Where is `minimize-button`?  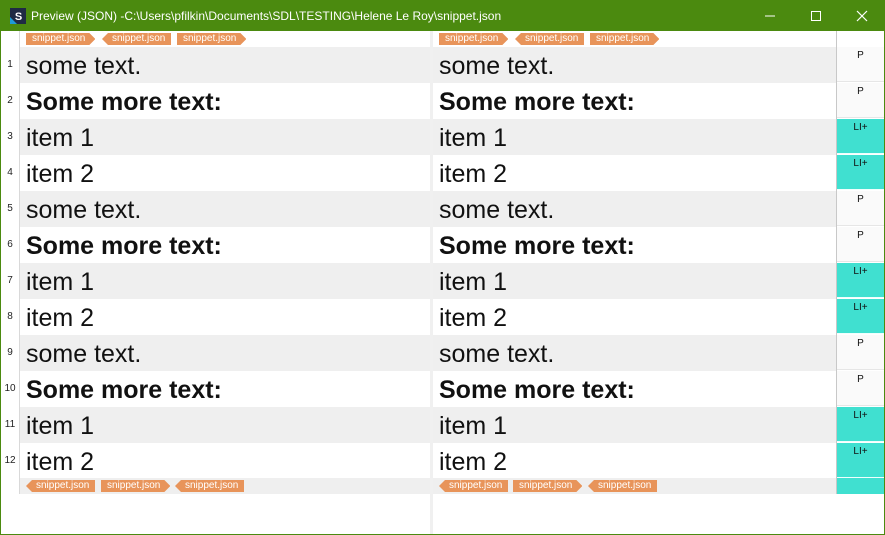 minimize-button is located at coordinates (770, 16).